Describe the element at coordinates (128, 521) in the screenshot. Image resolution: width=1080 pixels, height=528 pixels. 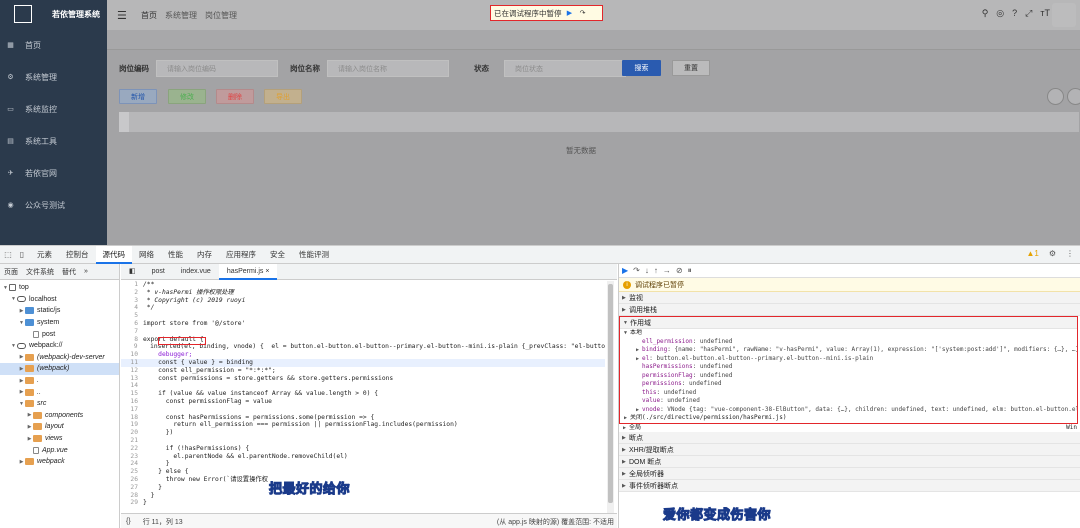
I see `braces-icon: {}` at that location.